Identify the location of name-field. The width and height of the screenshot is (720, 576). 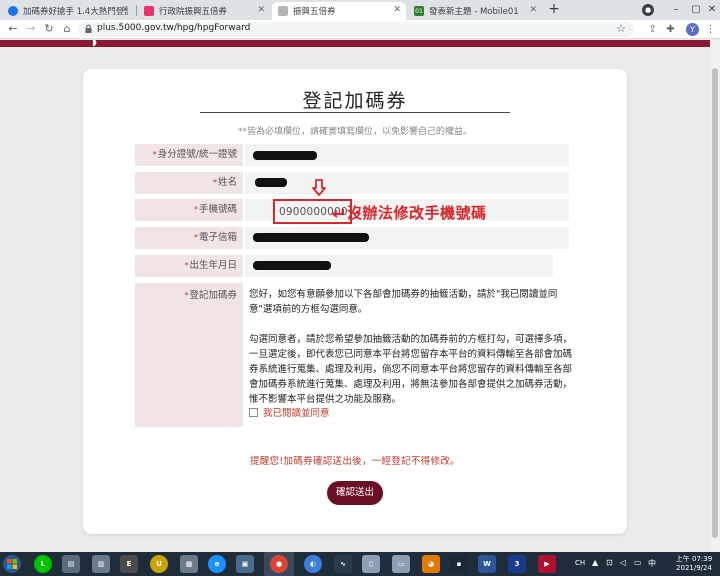
(407, 183).